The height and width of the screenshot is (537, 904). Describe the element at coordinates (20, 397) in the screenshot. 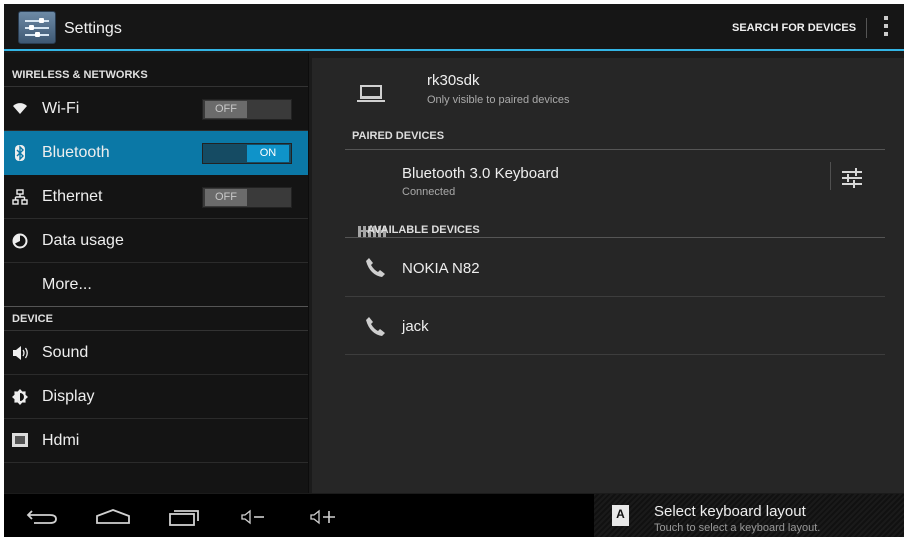

I see `brightness-icon` at that location.